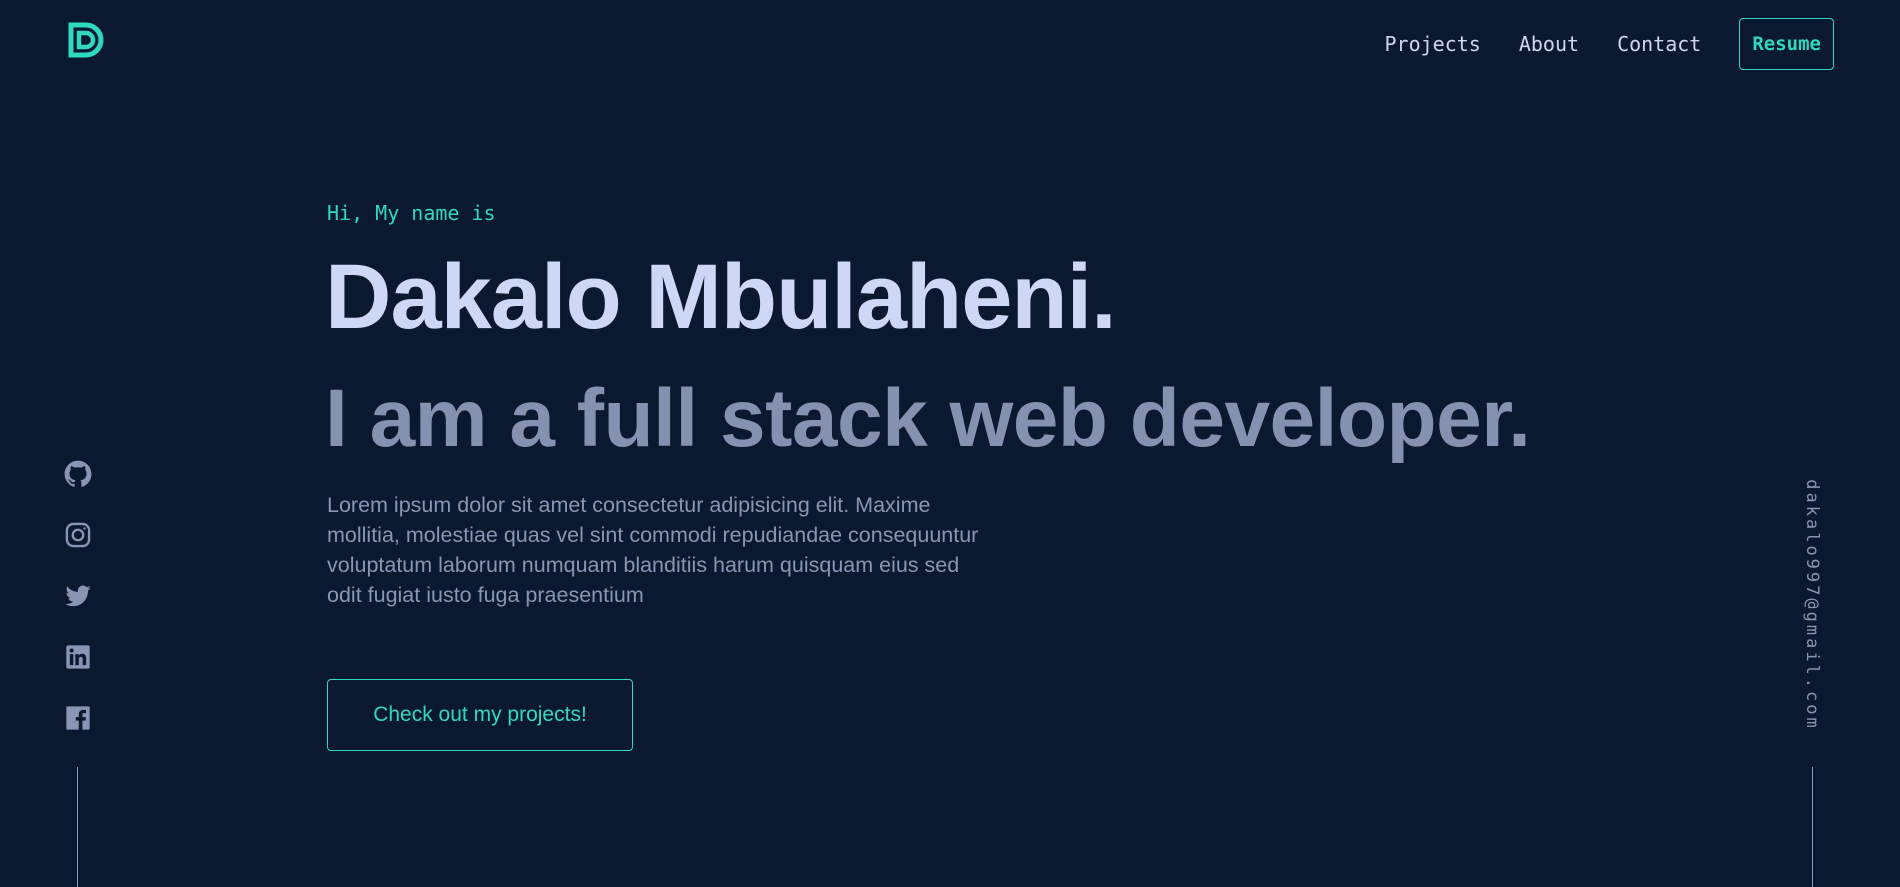  Describe the element at coordinates (78, 657) in the screenshot. I see `linkedin-icon` at that location.